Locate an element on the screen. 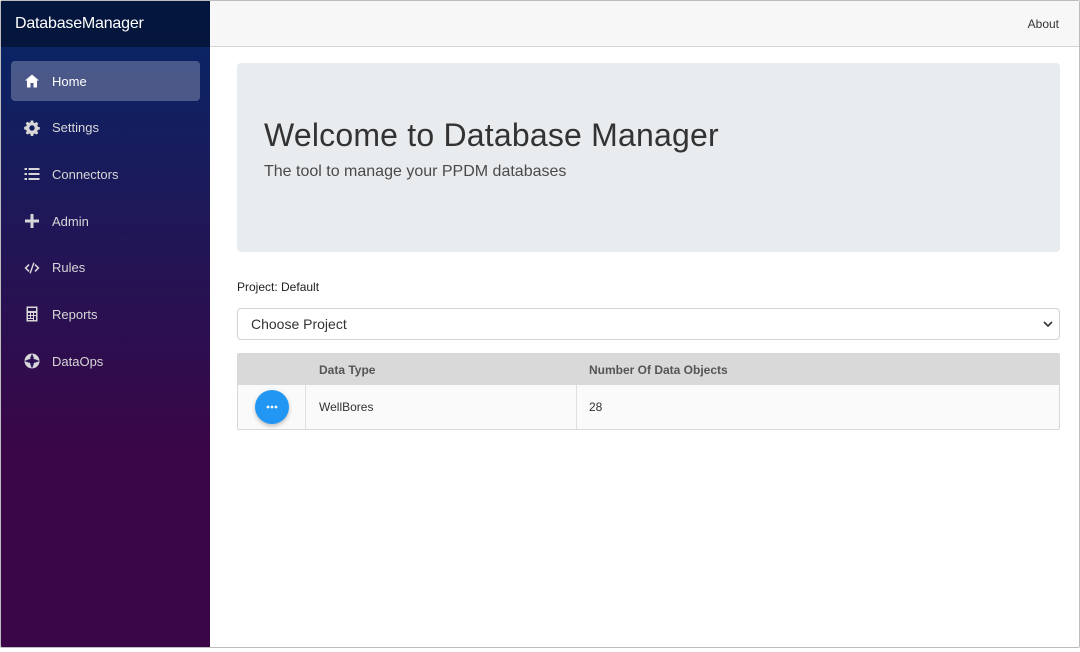 The height and width of the screenshot is (652, 1080). column-header-data-type: Data Type is located at coordinates (441, 370).